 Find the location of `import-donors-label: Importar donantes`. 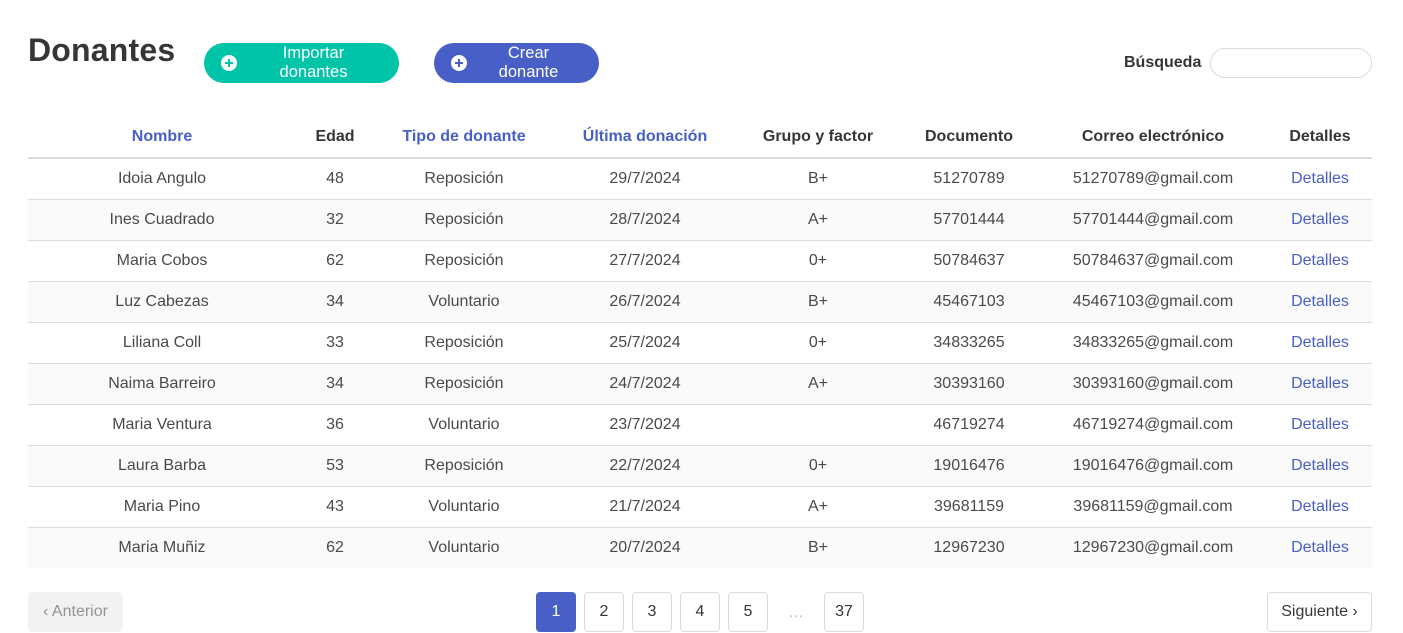

import-donors-label: Importar donantes is located at coordinates (313, 62).